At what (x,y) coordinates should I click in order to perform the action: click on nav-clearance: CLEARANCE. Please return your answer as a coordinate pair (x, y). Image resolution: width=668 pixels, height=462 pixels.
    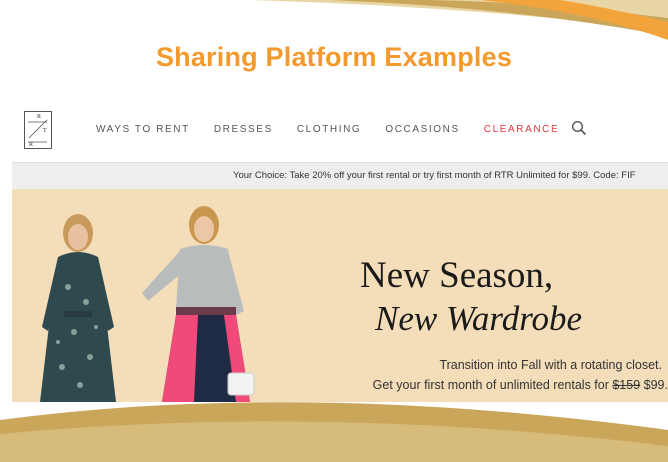
    Looking at the image, I should click on (522, 129).